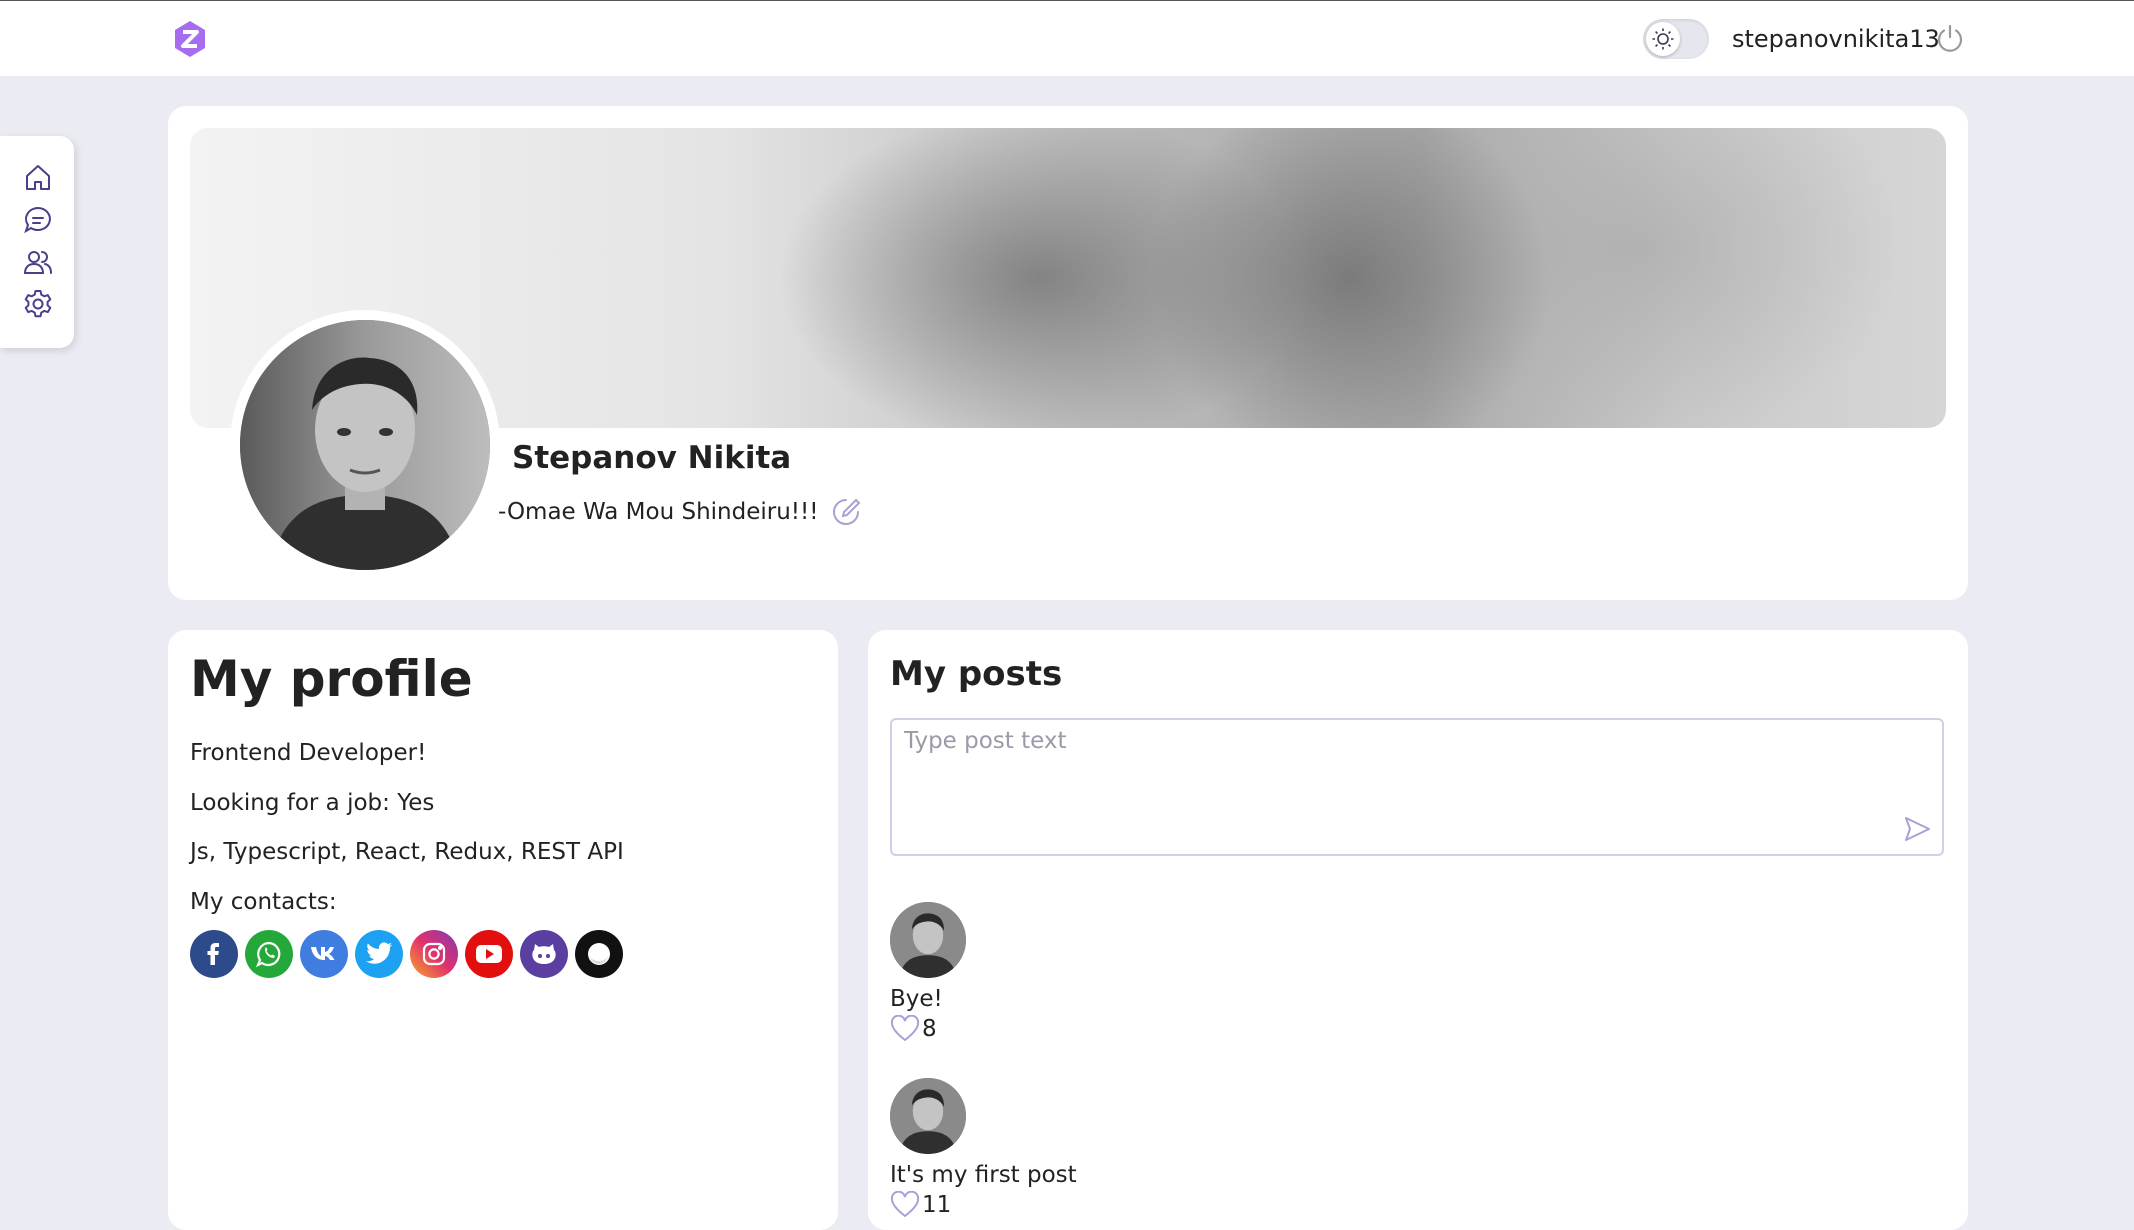  What do you see at coordinates (331, 679) in the screenshot?
I see `my-profile-title: My profile` at bounding box center [331, 679].